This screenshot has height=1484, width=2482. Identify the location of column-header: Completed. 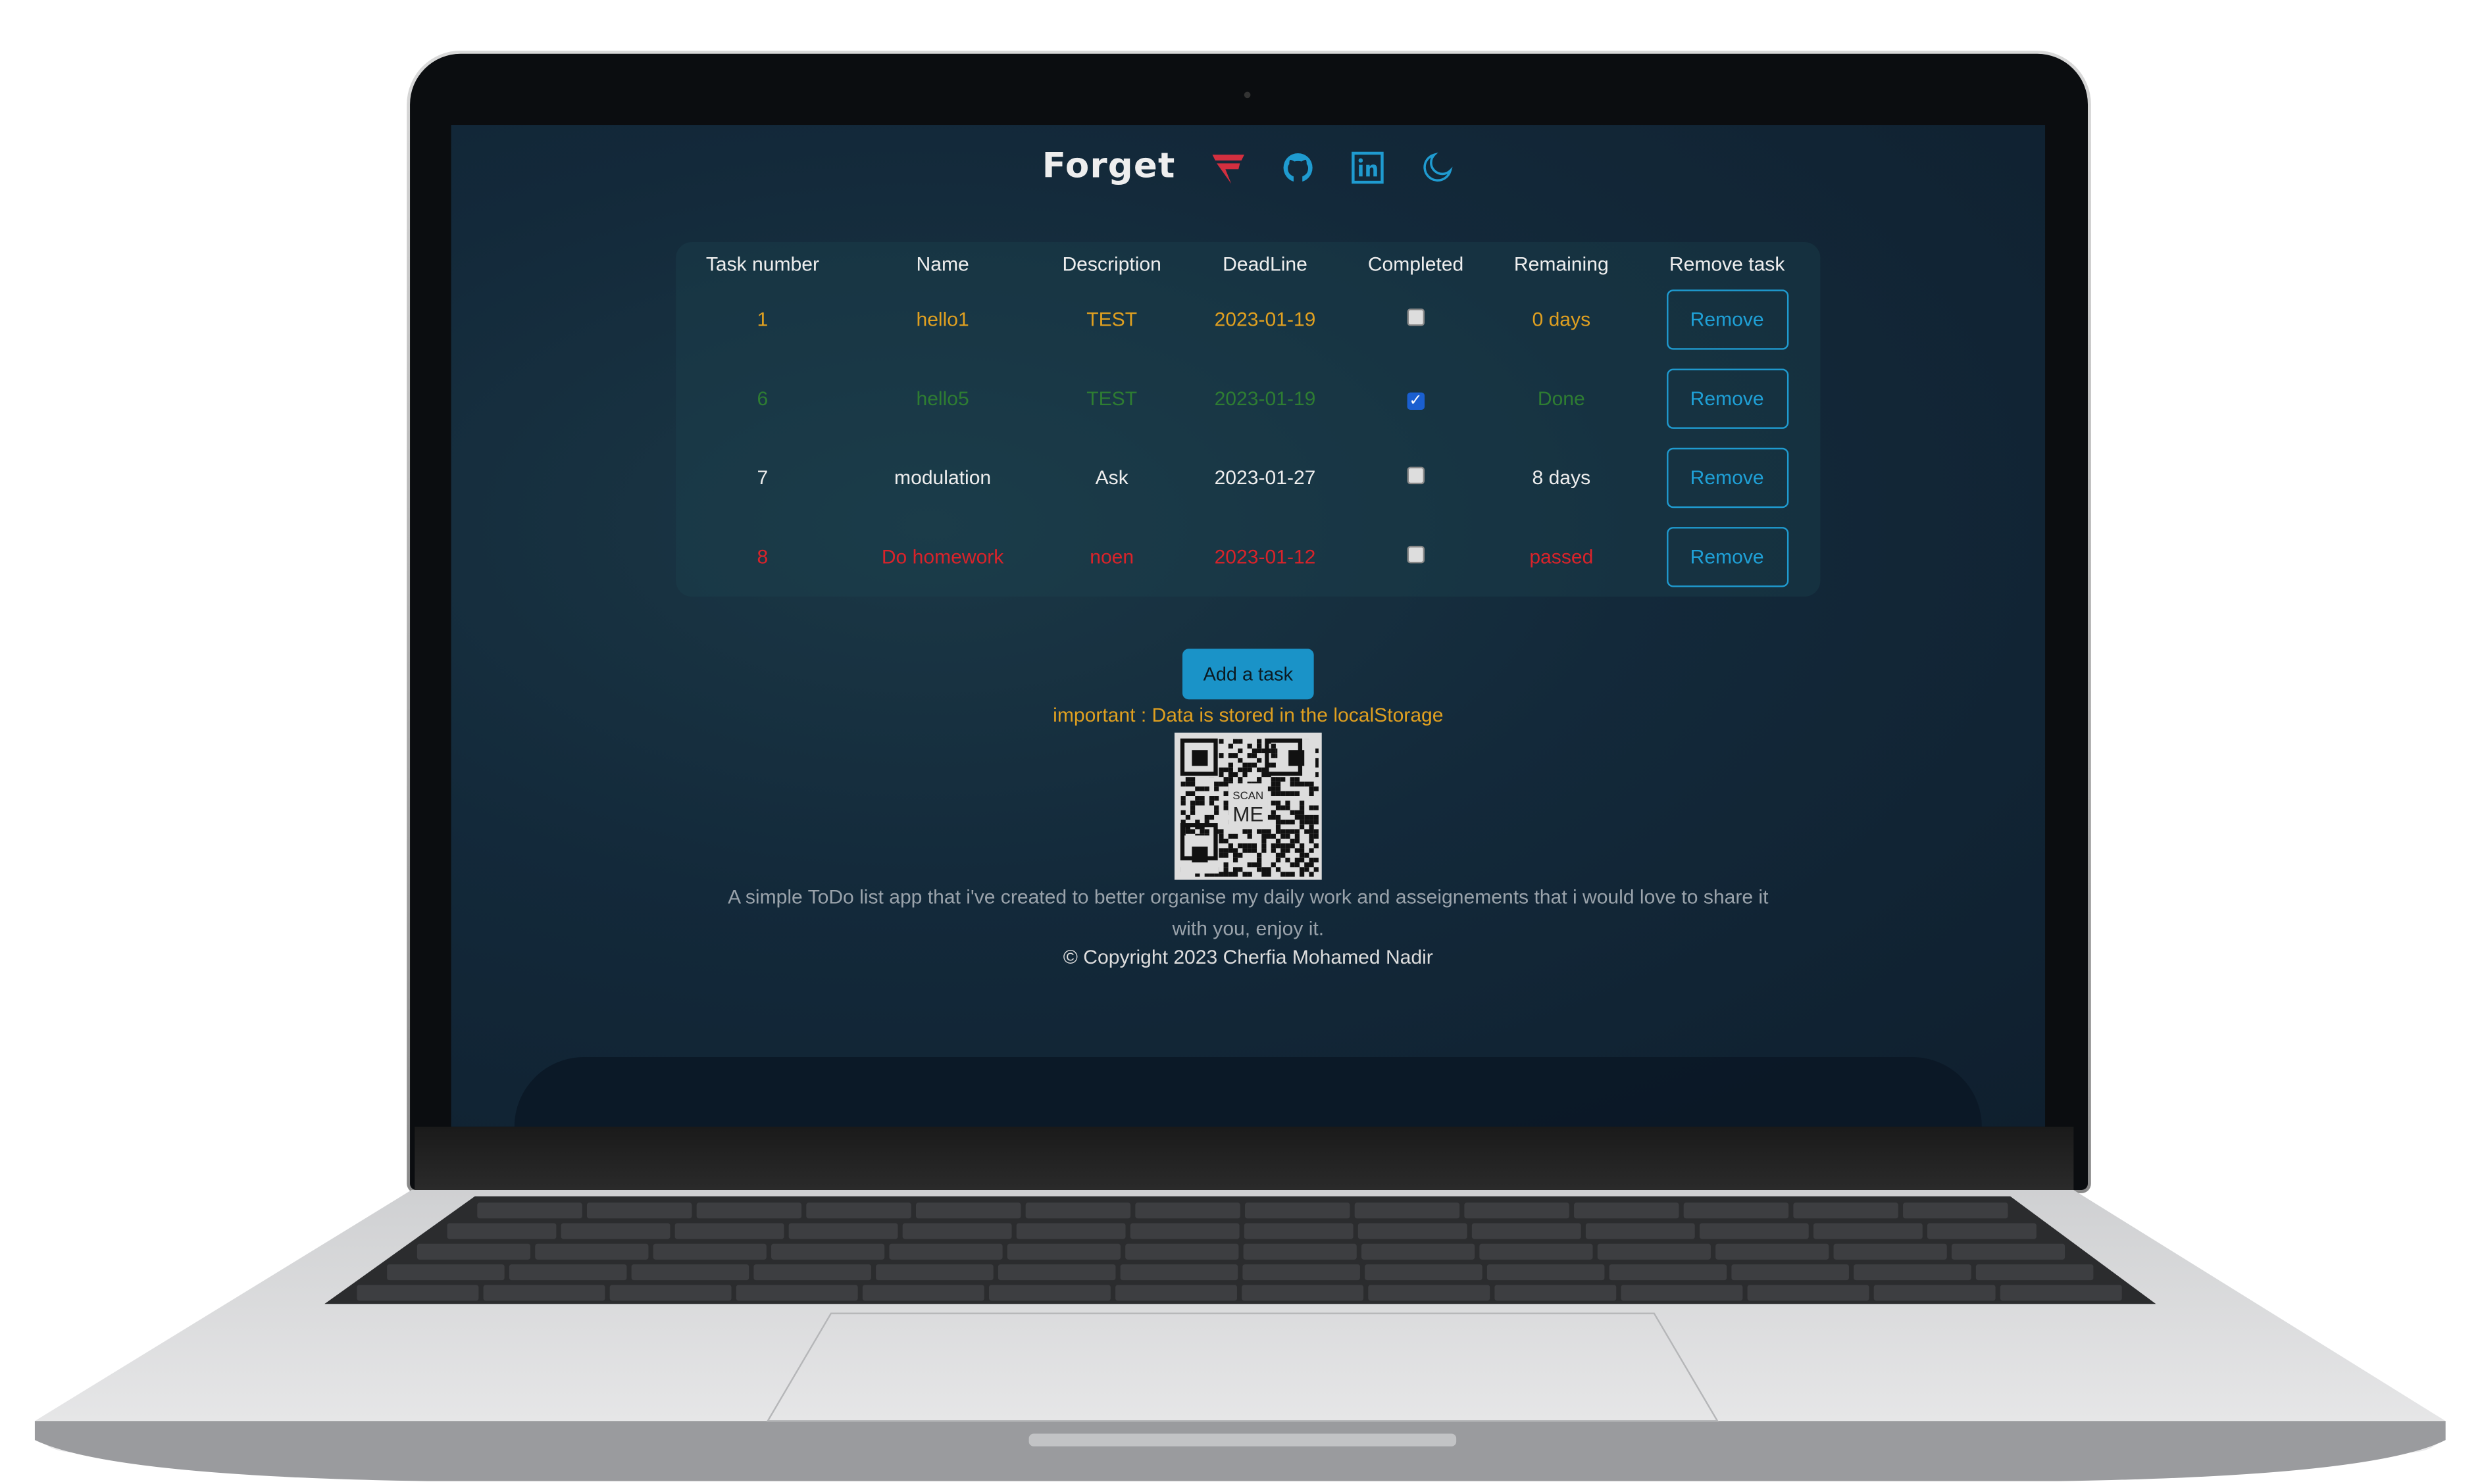
(1415, 264).